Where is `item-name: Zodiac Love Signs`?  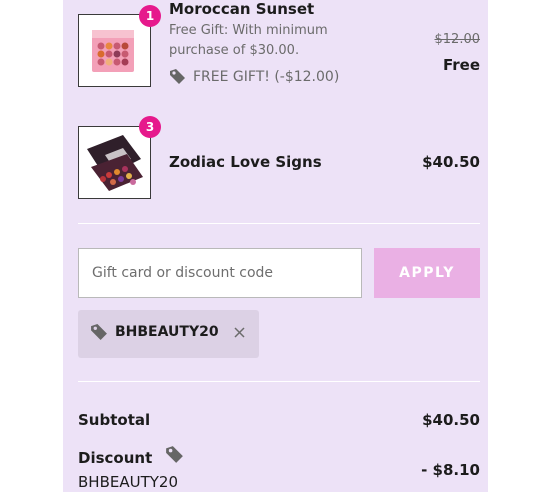
item-name: Zodiac Love Signs is located at coordinates (245, 162).